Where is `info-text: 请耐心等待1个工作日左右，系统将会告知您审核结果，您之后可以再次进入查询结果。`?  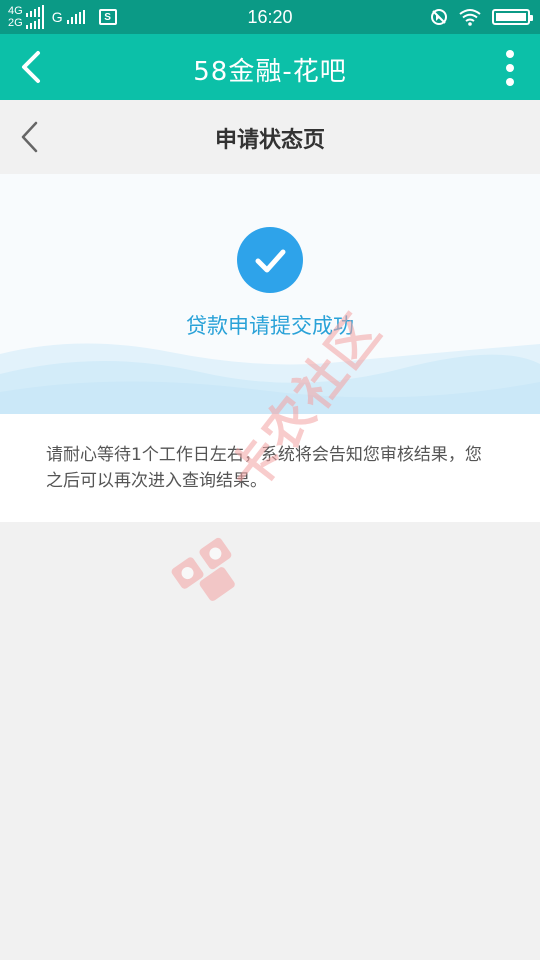
info-text: 请耐心等待1个工作日左右，系统将会告知您审核结果，您之后可以再次进入查询结果。 is located at coordinates (264, 468).